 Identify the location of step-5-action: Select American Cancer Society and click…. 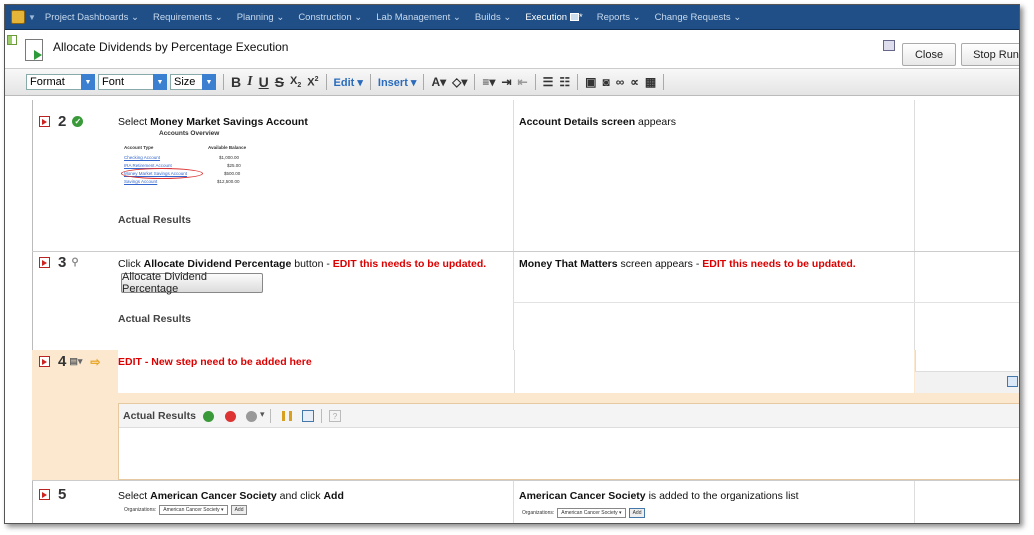
(231, 496).